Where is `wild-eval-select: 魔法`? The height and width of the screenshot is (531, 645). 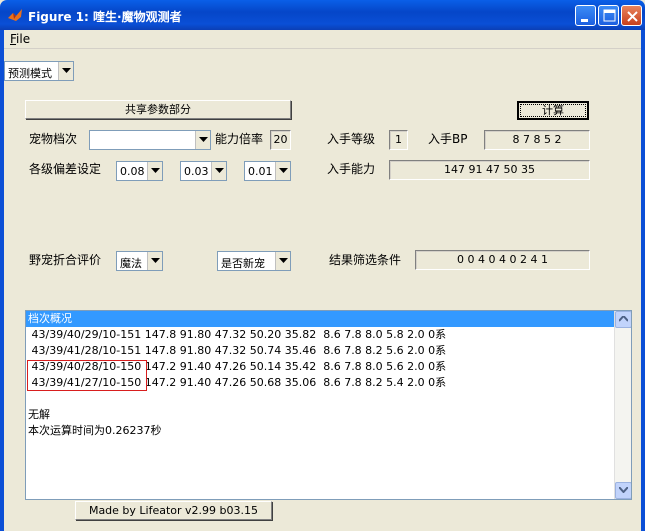
wild-eval-select: 魔法 is located at coordinates (139, 261).